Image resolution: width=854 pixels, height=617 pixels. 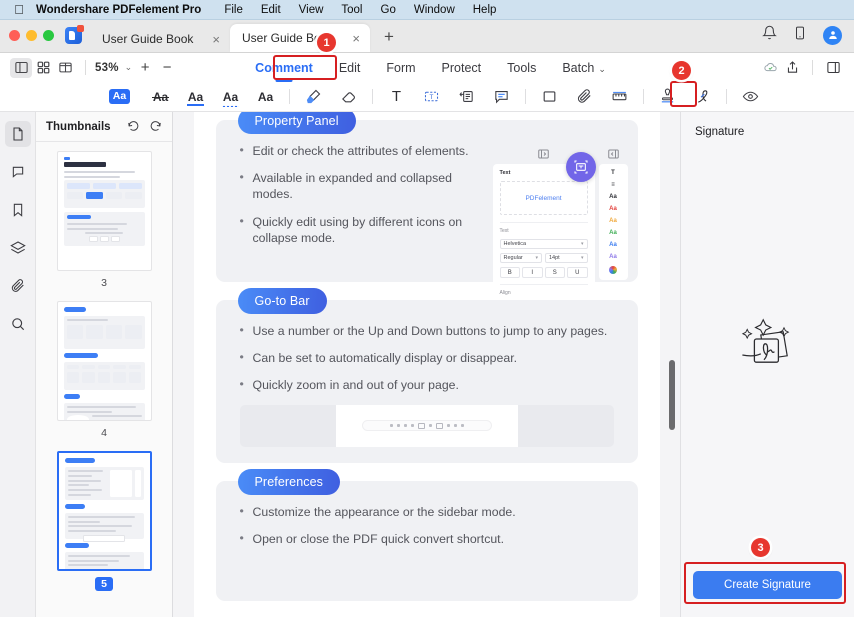 I want to click on signature-footer: Create Signature, so click(x=767, y=594).